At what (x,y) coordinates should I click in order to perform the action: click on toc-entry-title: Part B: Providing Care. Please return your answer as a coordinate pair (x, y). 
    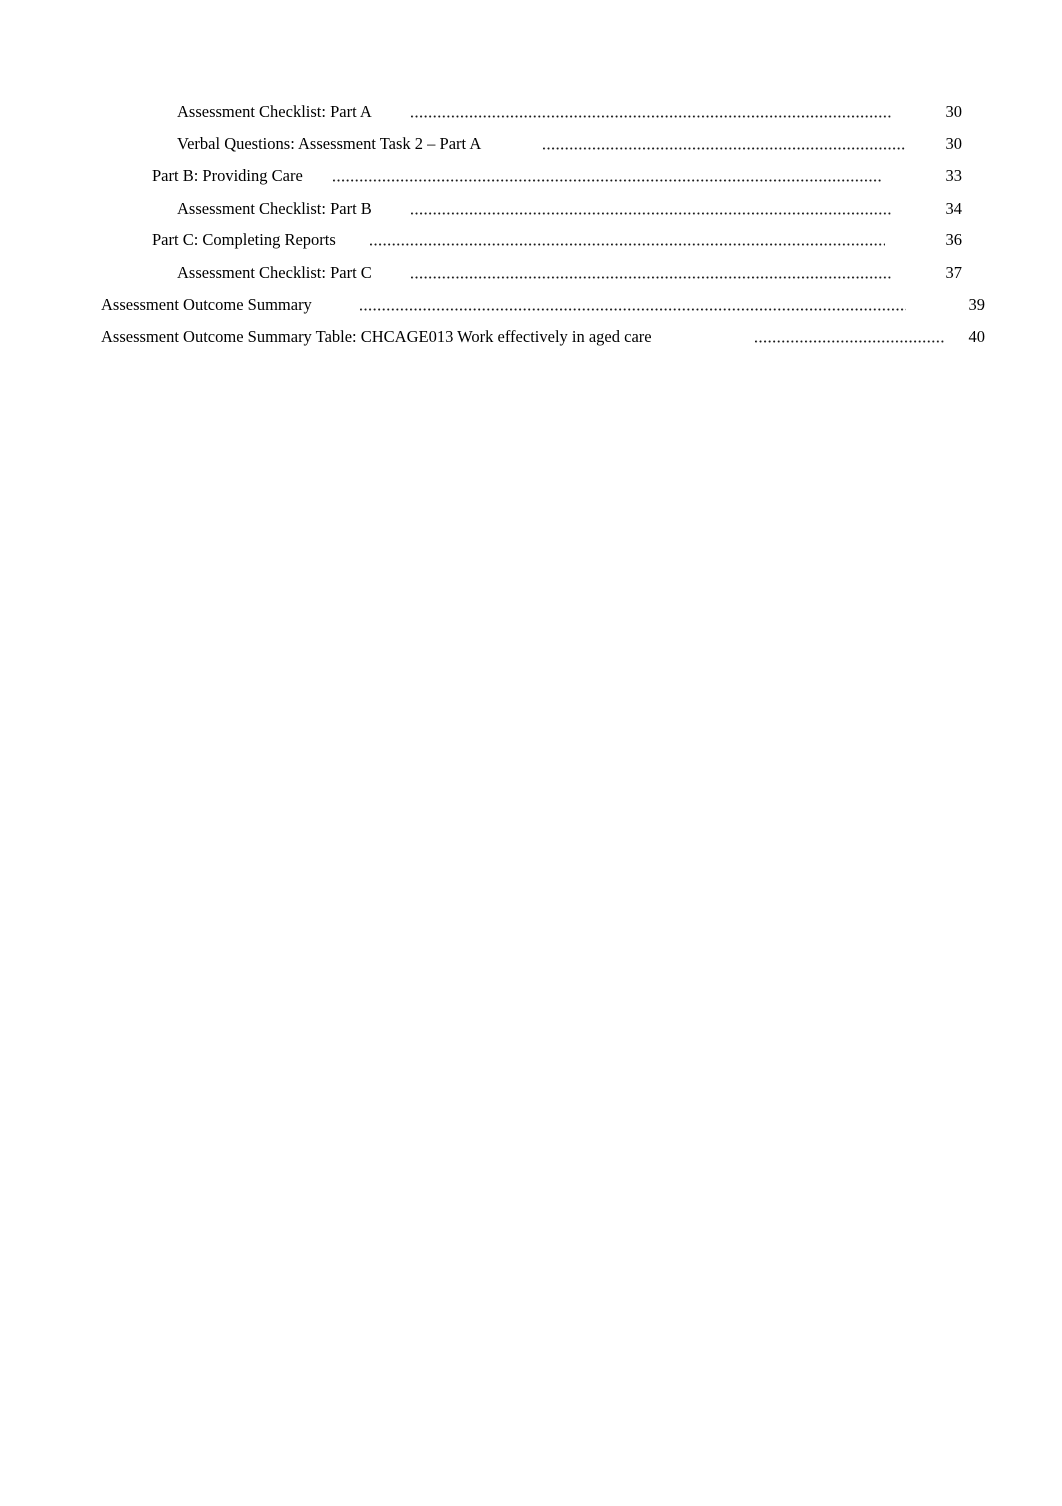
    Looking at the image, I should click on (227, 176).